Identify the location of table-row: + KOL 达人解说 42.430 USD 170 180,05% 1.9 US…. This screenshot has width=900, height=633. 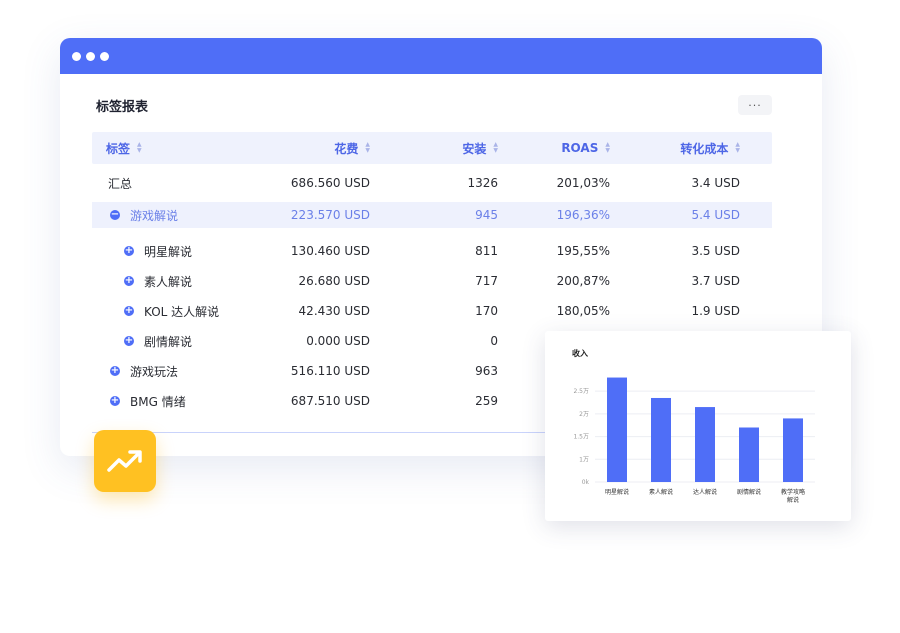
(432, 311).